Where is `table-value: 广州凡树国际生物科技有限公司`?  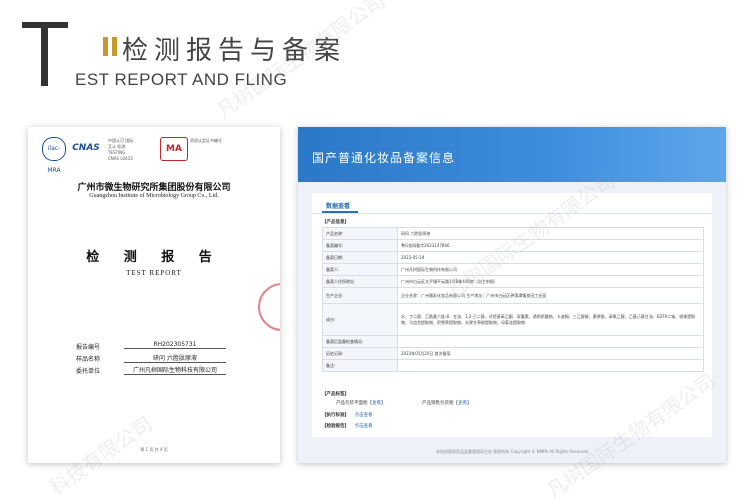
table-value: 广州凡树国际生物科技有限公司 is located at coordinates (550, 269).